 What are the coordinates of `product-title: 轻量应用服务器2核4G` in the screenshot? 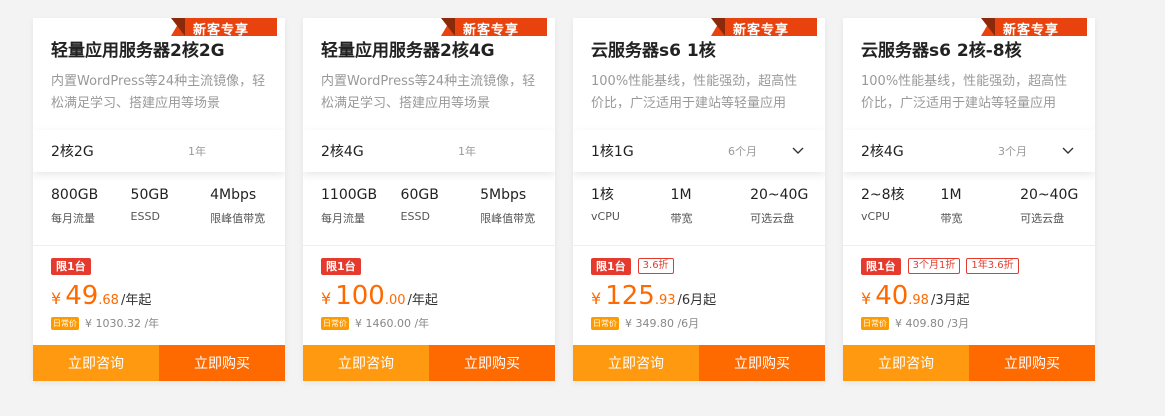 It's located at (408, 51).